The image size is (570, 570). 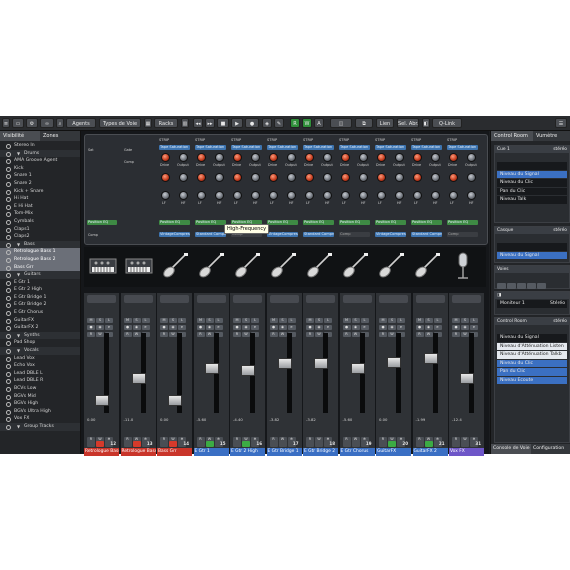 What do you see at coordinates (183, 157) in the screenshot?
I see `output-knob-icon` at bounding box center [183, 157].